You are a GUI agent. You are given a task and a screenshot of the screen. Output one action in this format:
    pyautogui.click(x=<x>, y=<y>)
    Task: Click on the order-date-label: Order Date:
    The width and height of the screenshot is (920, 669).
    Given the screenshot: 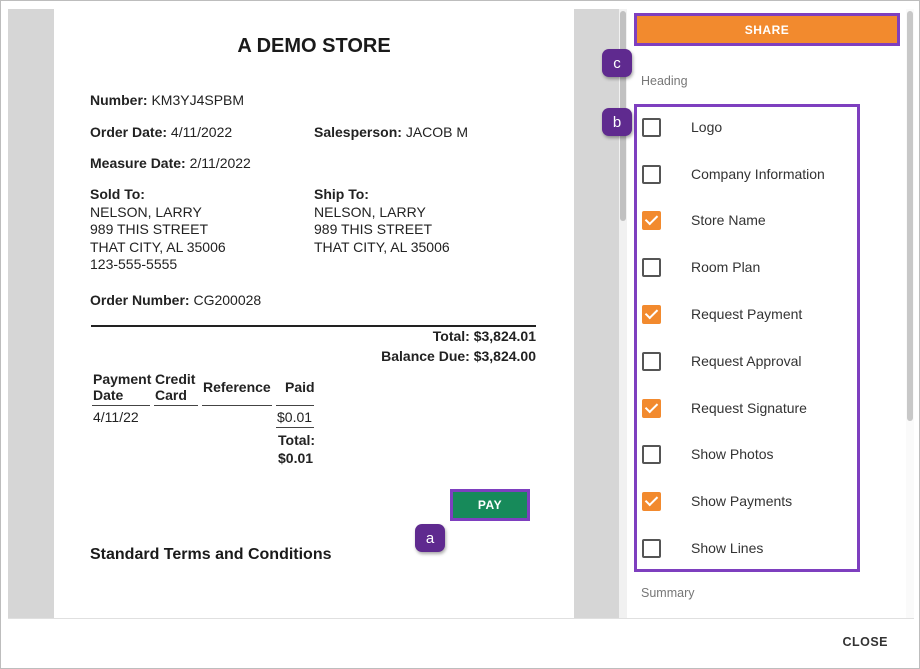 What is the action you would take?
    pyautogui.click(x=129, y=132)
    